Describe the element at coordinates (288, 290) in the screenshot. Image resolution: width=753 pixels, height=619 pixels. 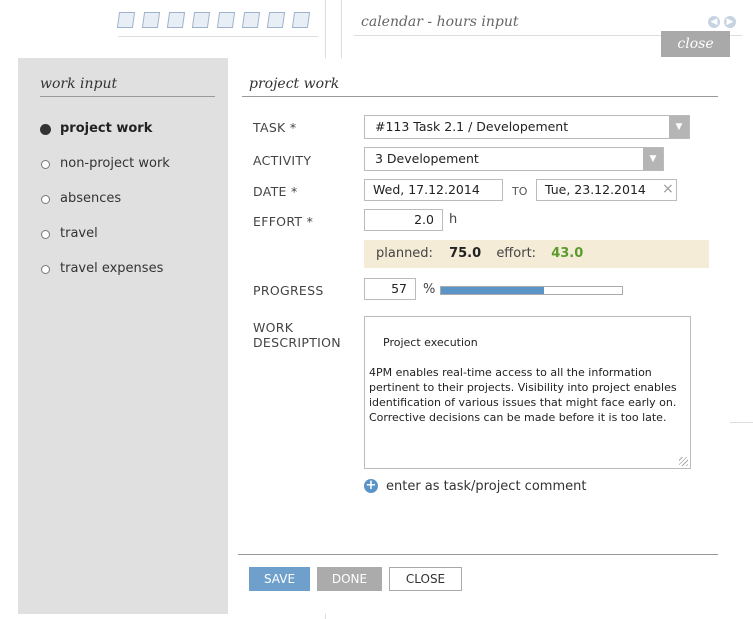
I see `progress-label: PROGRESS` at that location.